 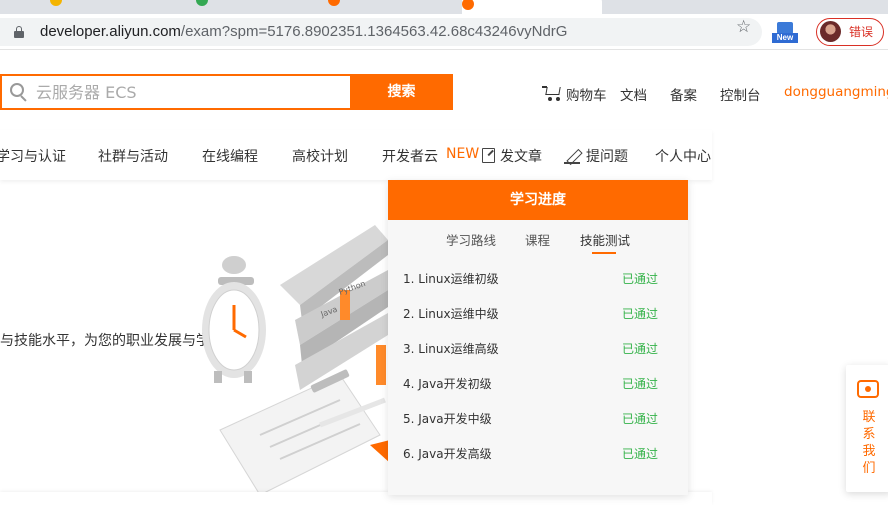 What do you see at coordinates (488, 155) in the screenshot?
I see `edit-document-icon` at bounding box center [488, 155].